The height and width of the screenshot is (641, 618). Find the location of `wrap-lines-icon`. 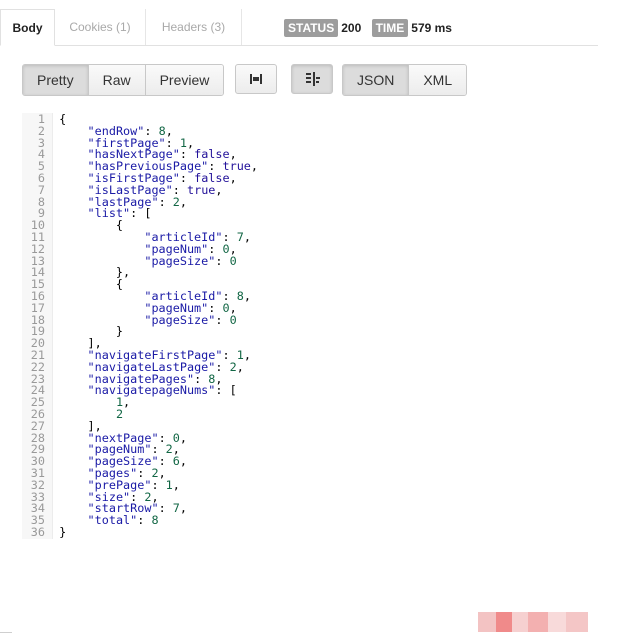

wrap-lines-icon is located at coordinates (256, 79).